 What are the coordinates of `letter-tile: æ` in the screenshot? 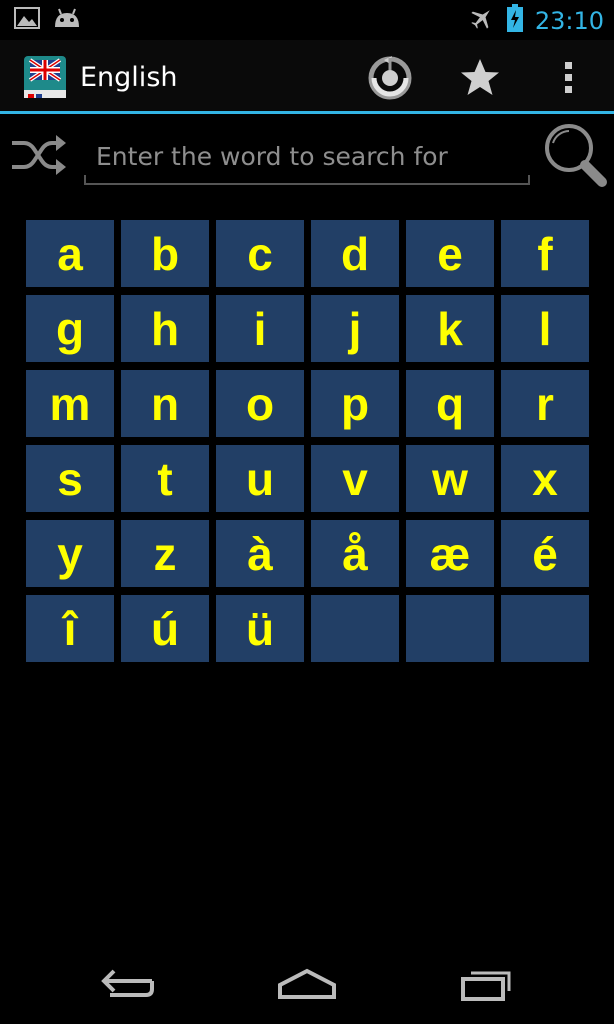 It's located at (450, 553).